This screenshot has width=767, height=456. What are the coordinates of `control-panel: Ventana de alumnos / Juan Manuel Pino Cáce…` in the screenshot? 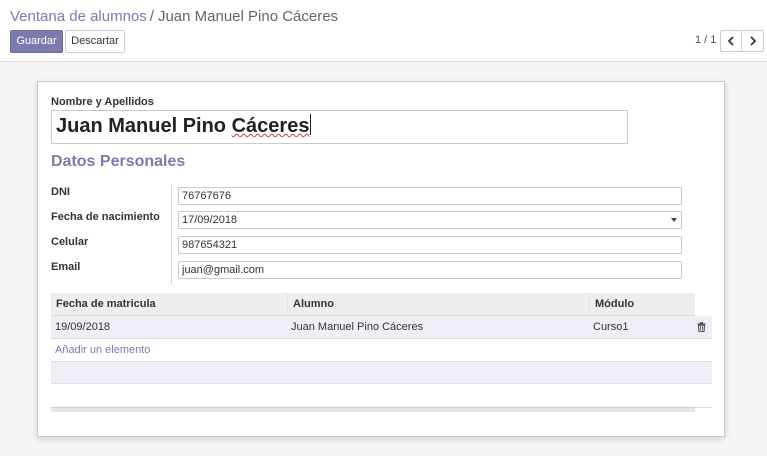 It's located at (383, 31).